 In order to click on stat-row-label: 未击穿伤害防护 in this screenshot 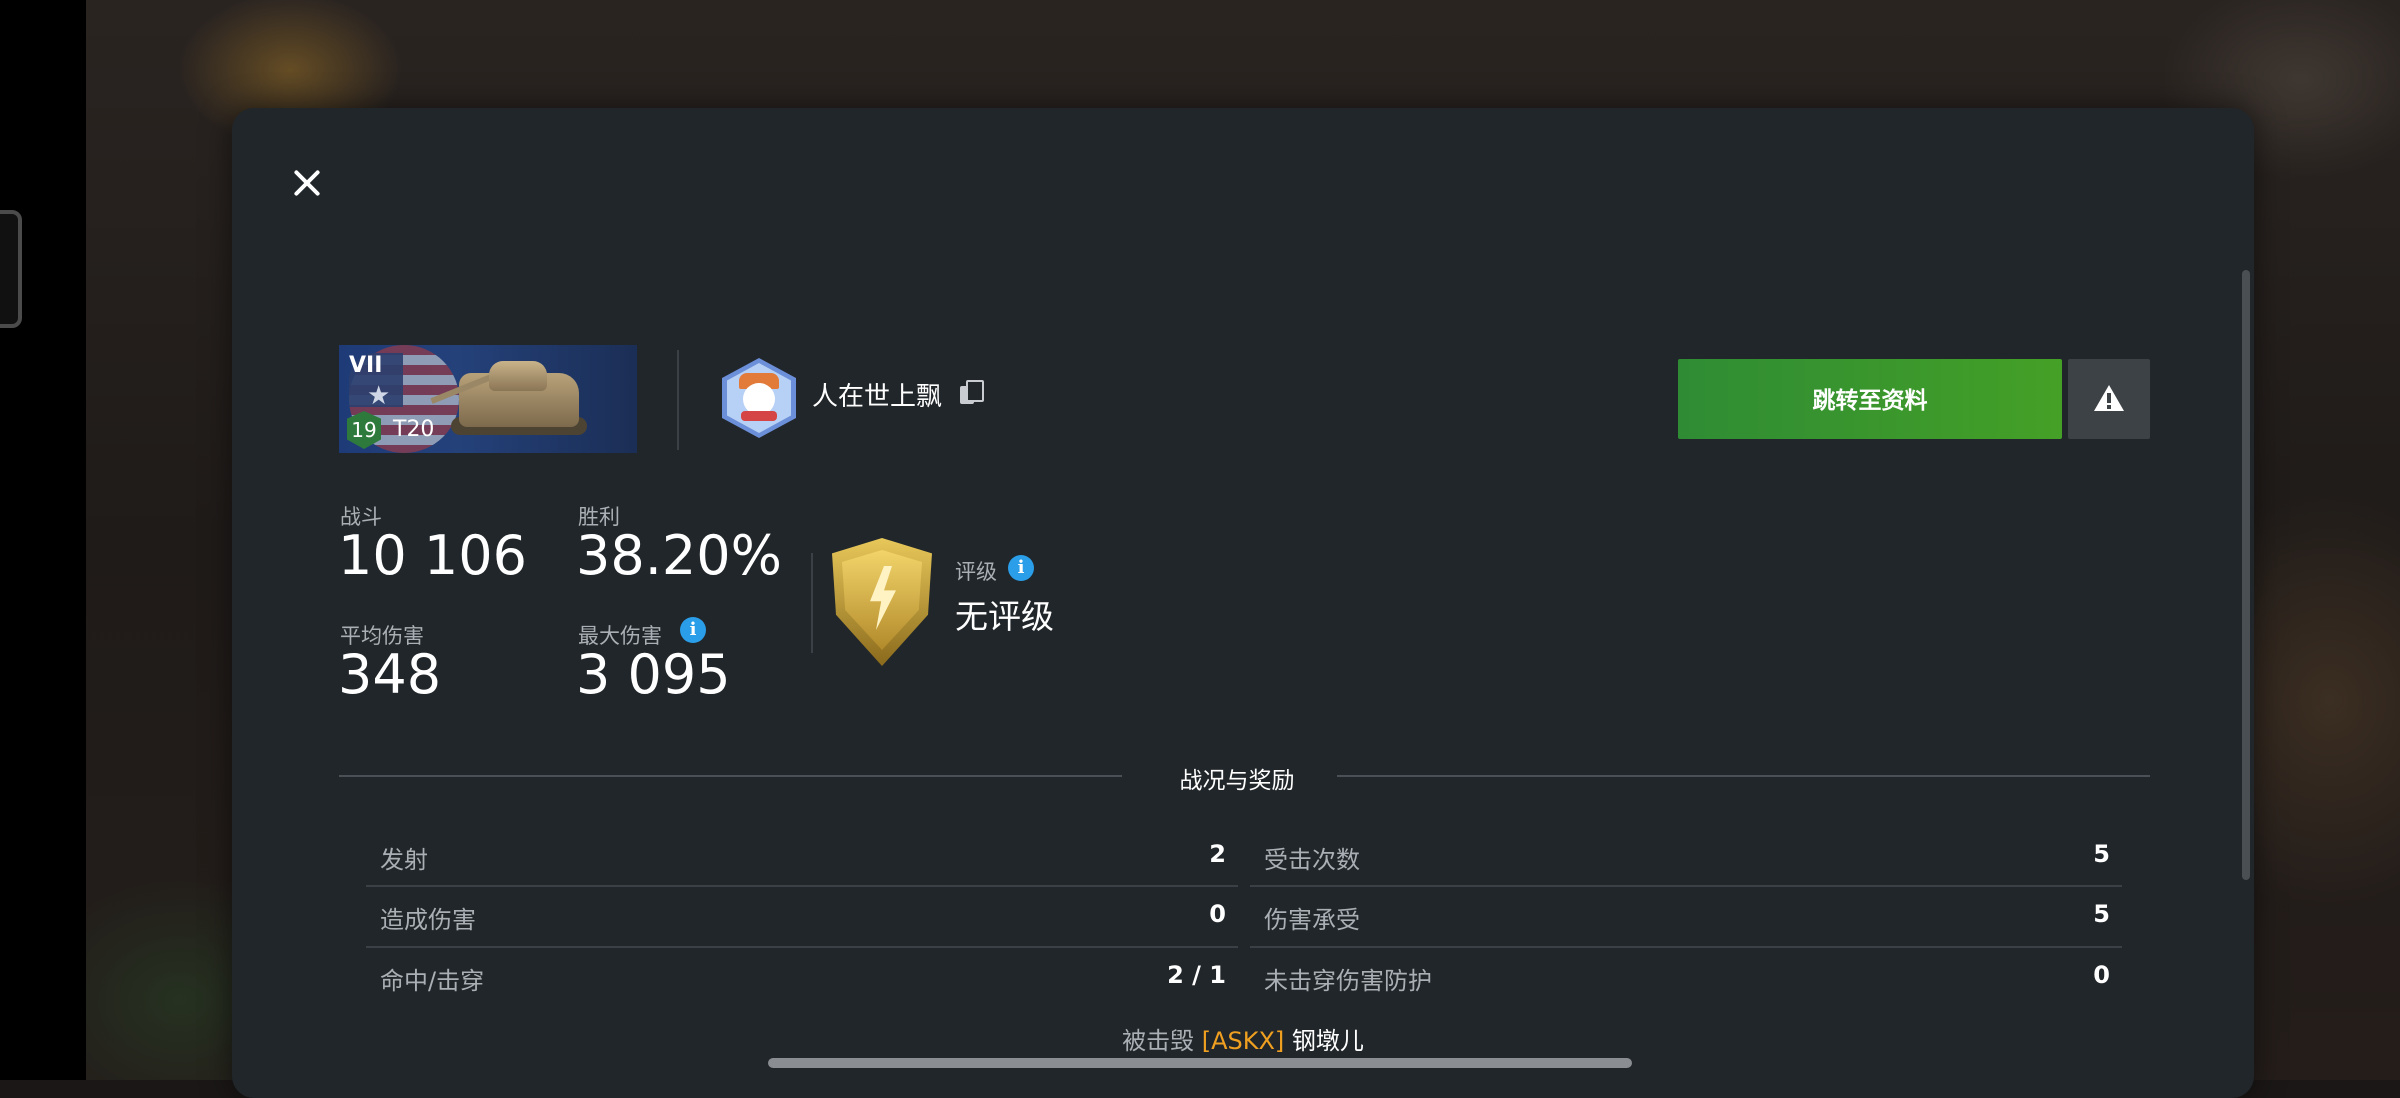, I will do `click(1348, 981)`.